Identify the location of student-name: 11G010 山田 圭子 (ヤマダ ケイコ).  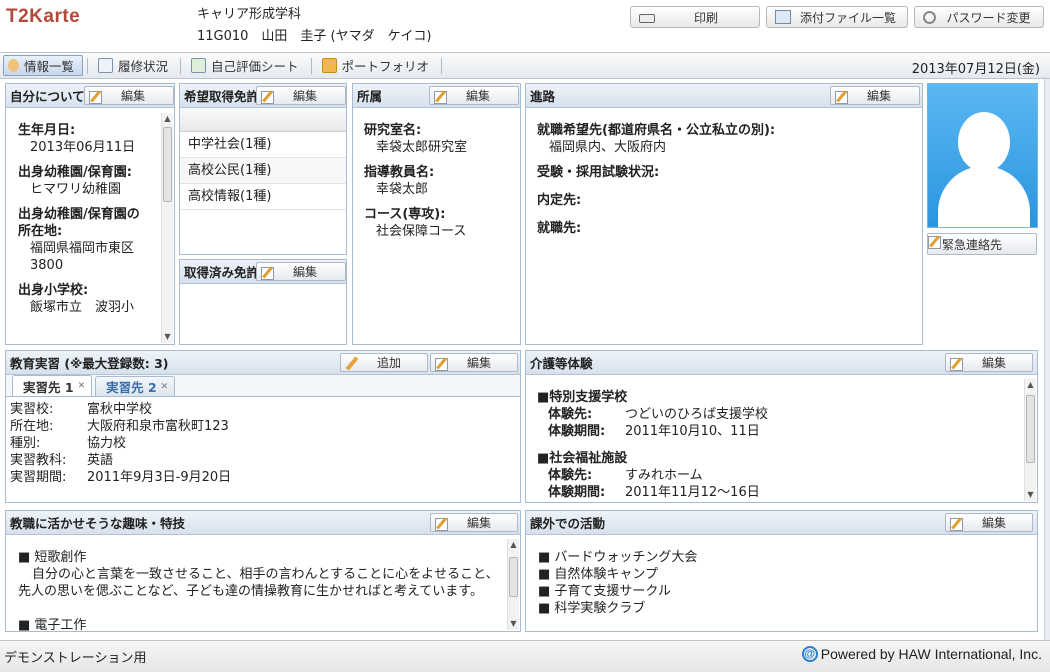
(314, 36).